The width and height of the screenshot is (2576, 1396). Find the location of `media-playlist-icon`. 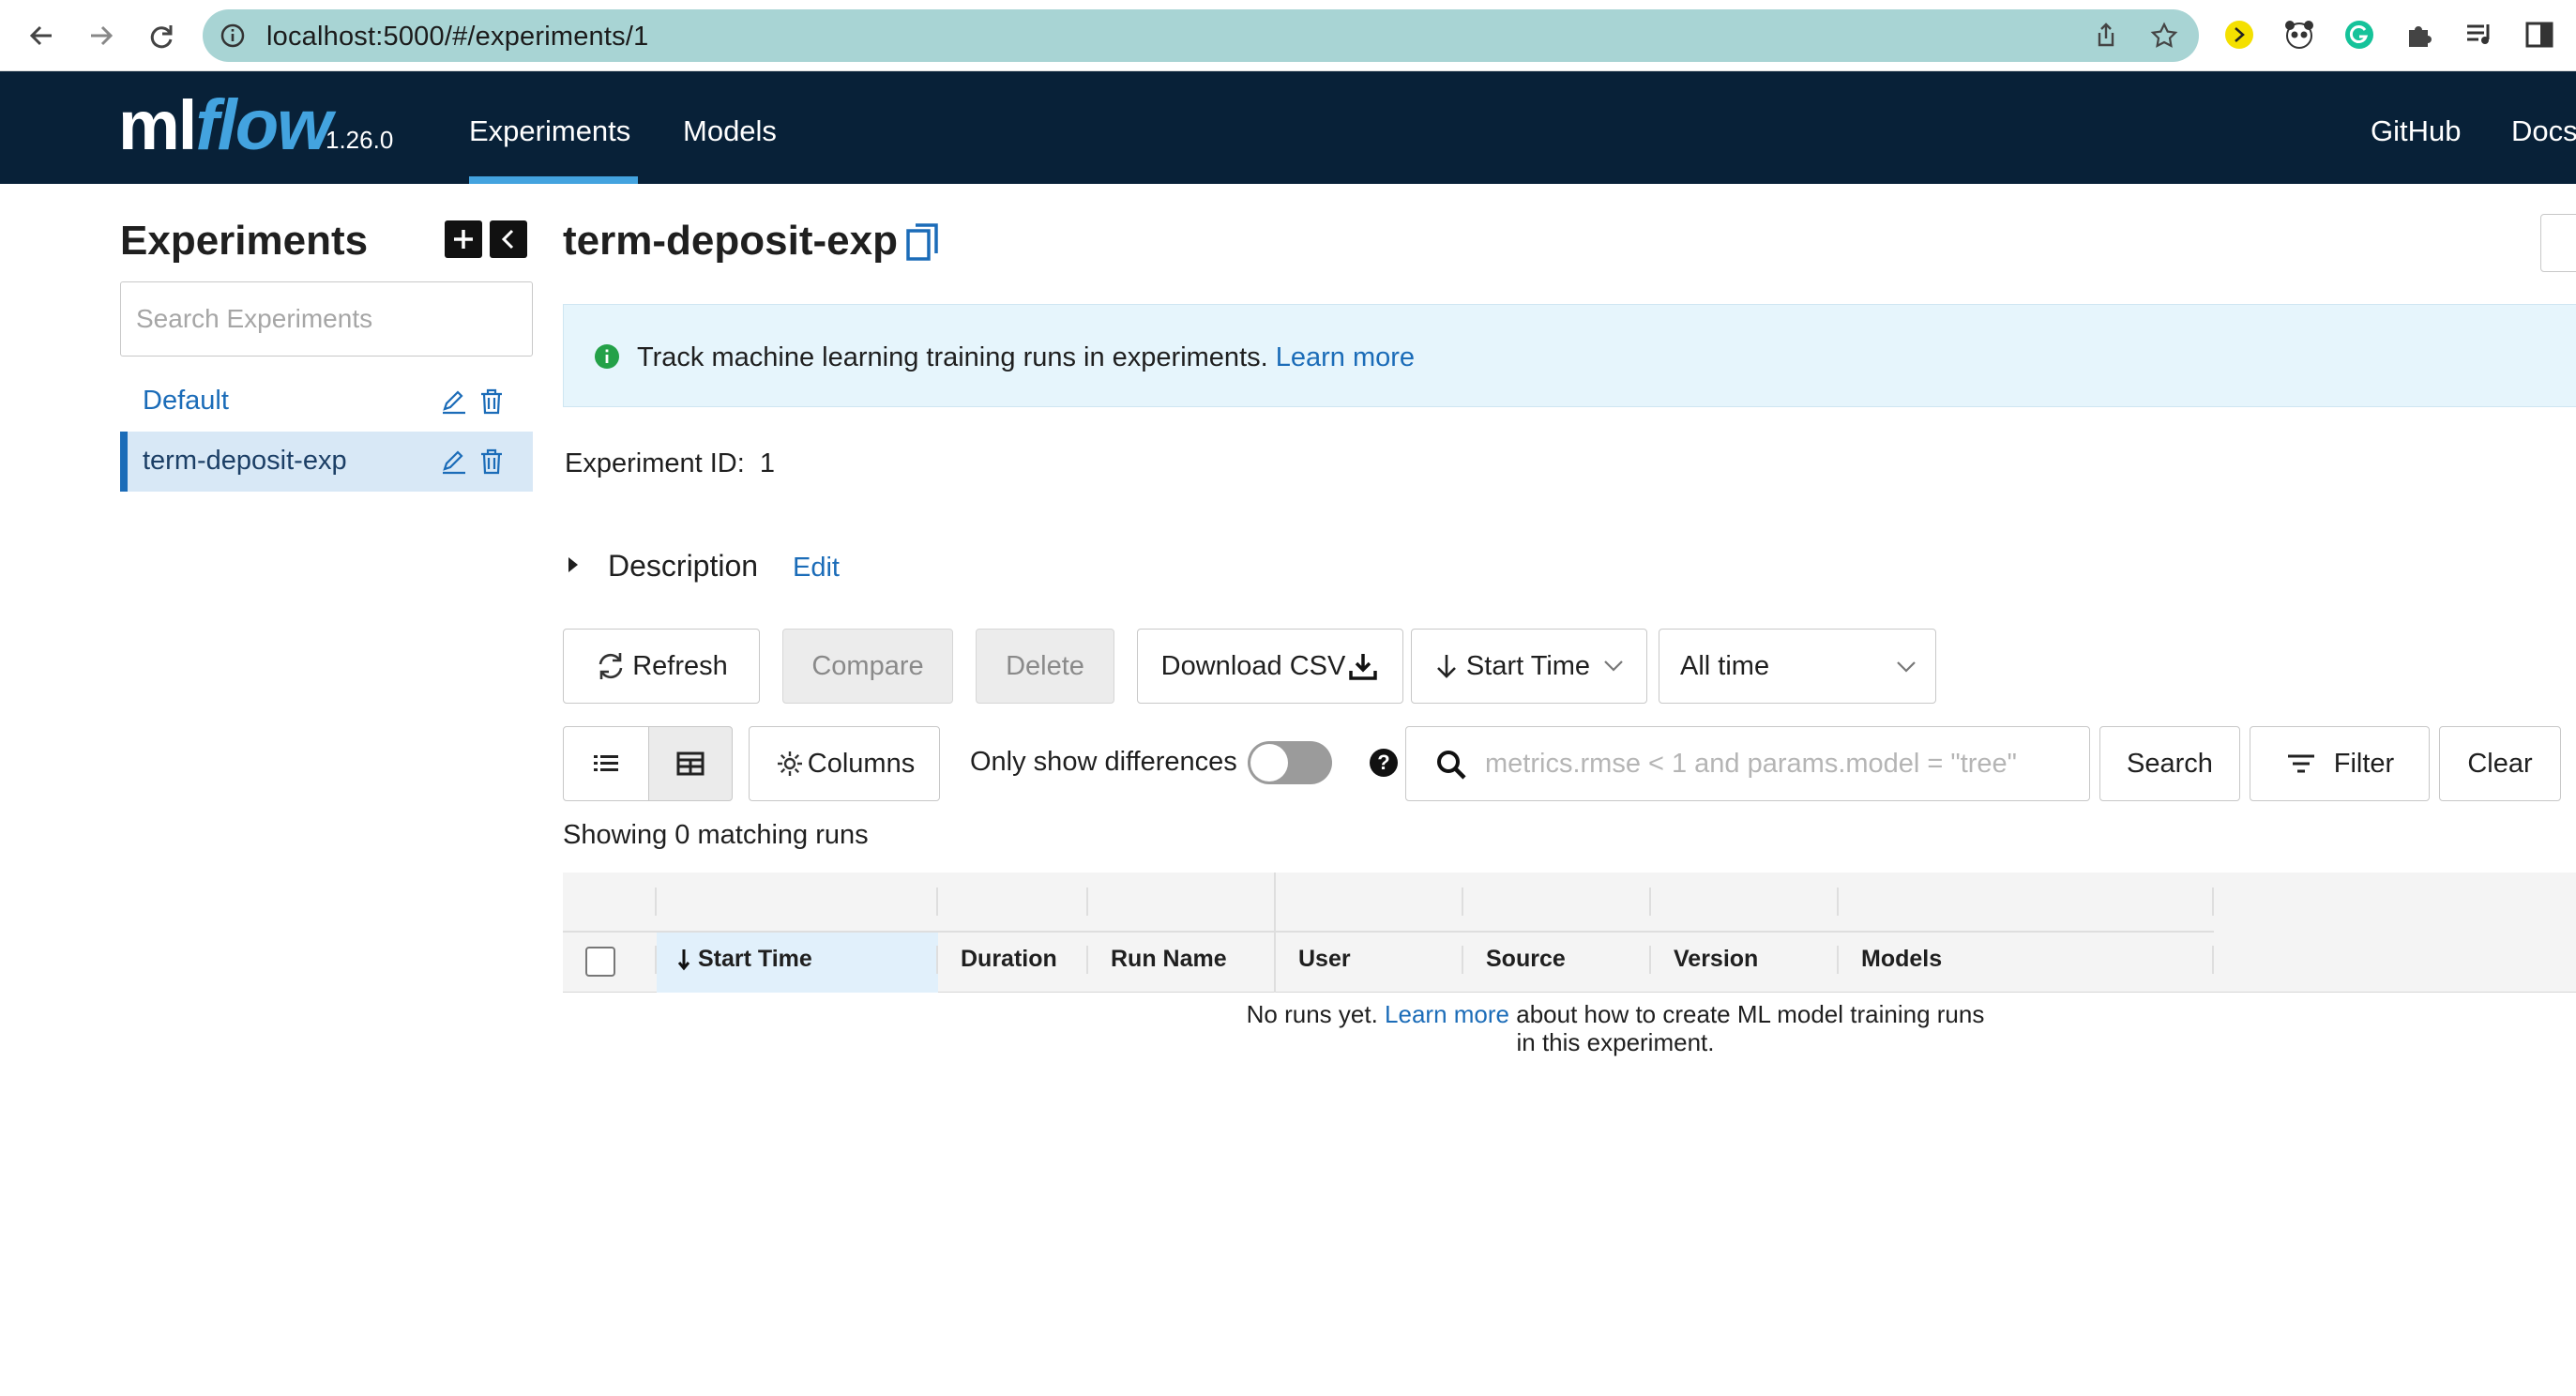

media-playlist-icon is located at coordinates (2479, 35).